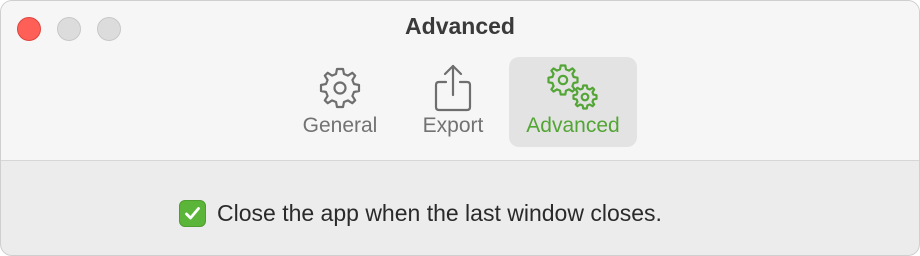 This screenshot has height=256, width=920. I want to click on tab-advanced: Advanced, so click(573, 102).